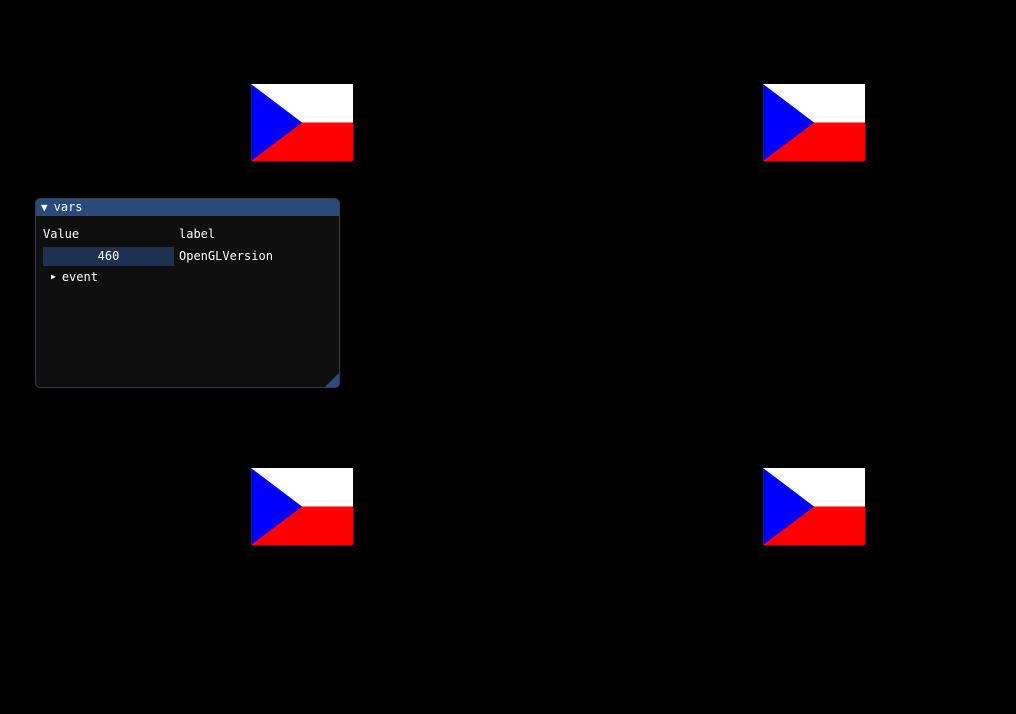 This screenshot has width=1016, height=714. I want to click on event-tree-node: ▶ event, so click(74, 277).